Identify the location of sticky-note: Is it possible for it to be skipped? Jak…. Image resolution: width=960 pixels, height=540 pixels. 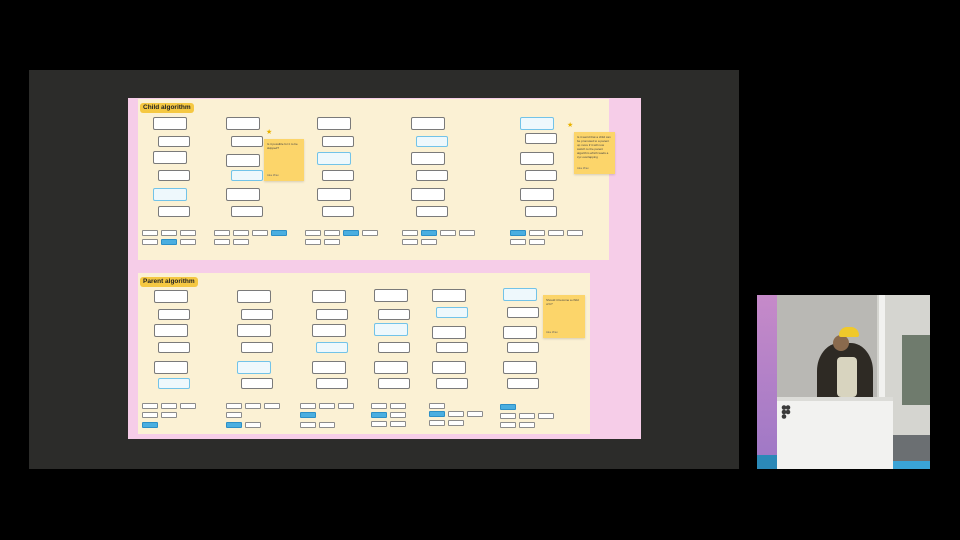
(284, 160).